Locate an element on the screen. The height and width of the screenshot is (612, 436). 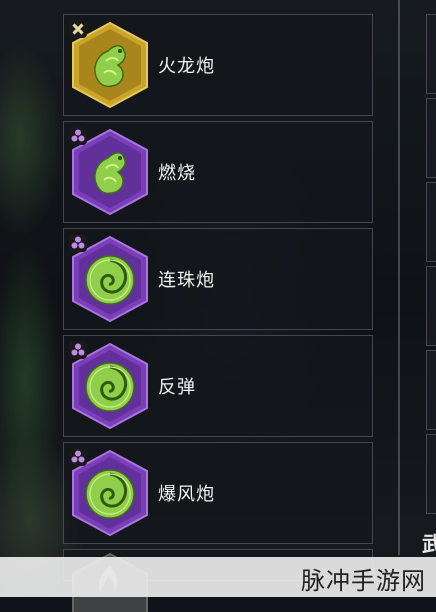
skill-row: 连珠炮 is located at coordinates (218, 279).